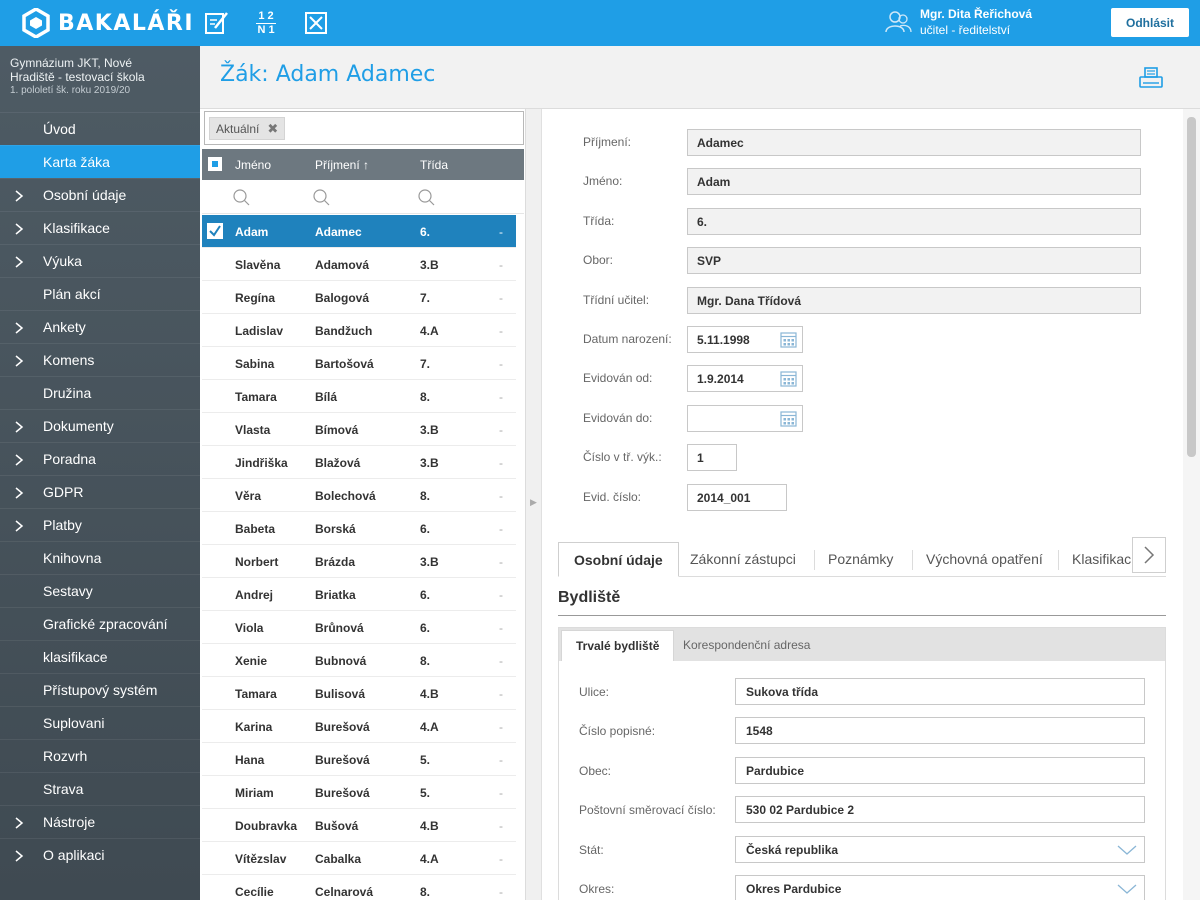  What do you see at coordinates (316, 23) in the screenshot?
I see `close-box-icon` at bounding box center [316, 23].